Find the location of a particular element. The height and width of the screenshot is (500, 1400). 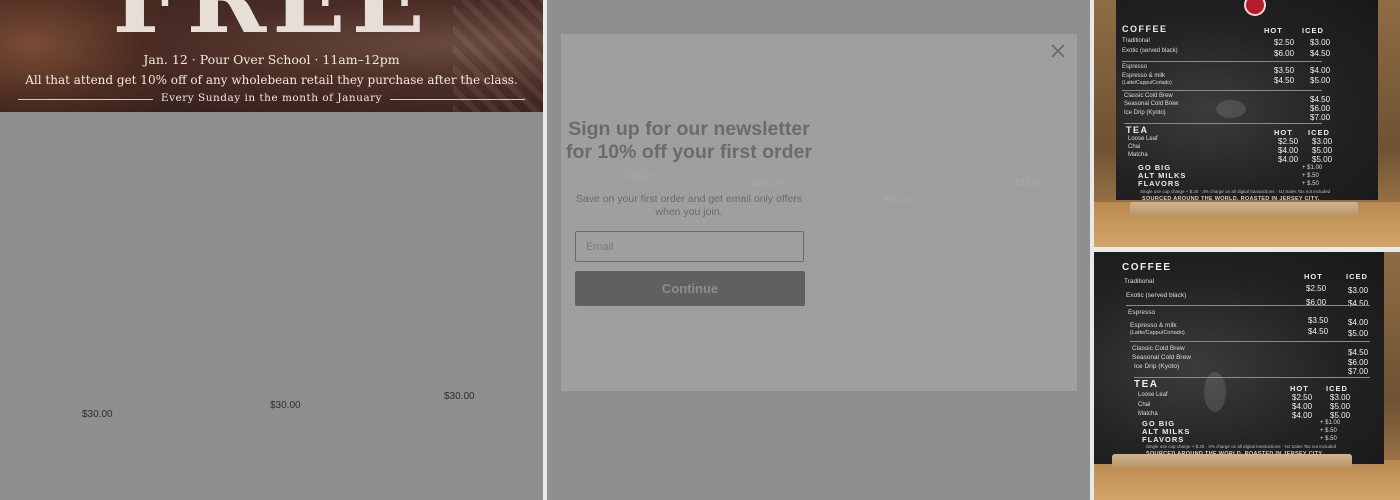

menu-item: Espresso & milk is located at coordinates (1144, 76).